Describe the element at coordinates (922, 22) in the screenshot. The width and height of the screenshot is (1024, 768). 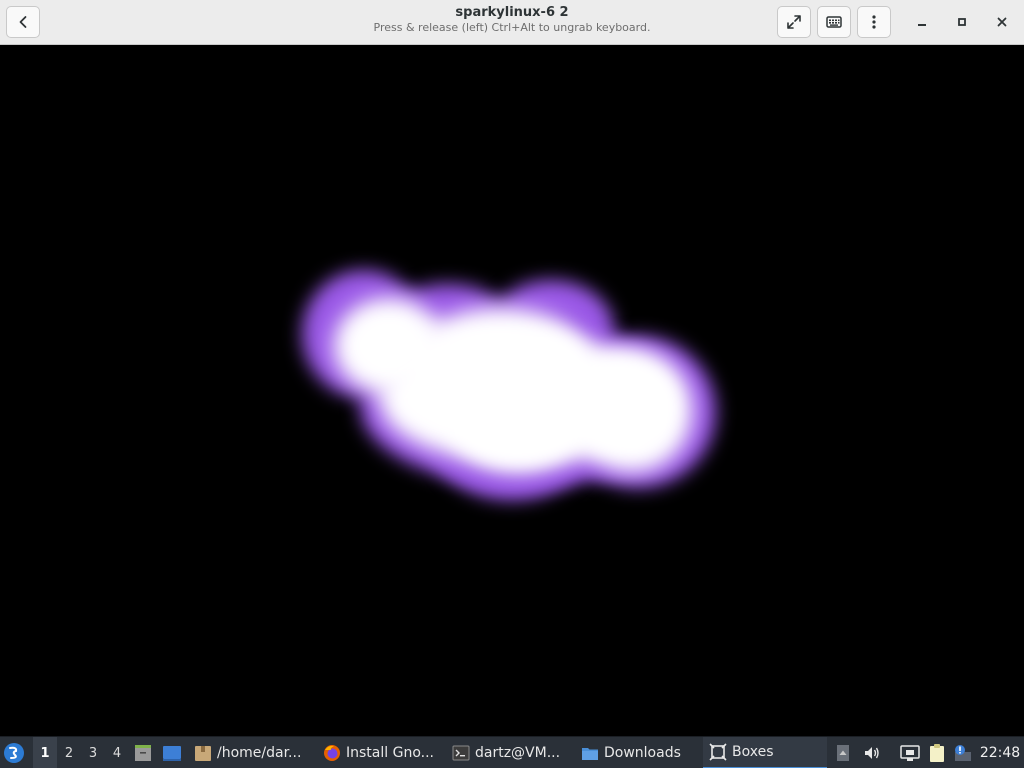
I see `minimize-button` at that location.